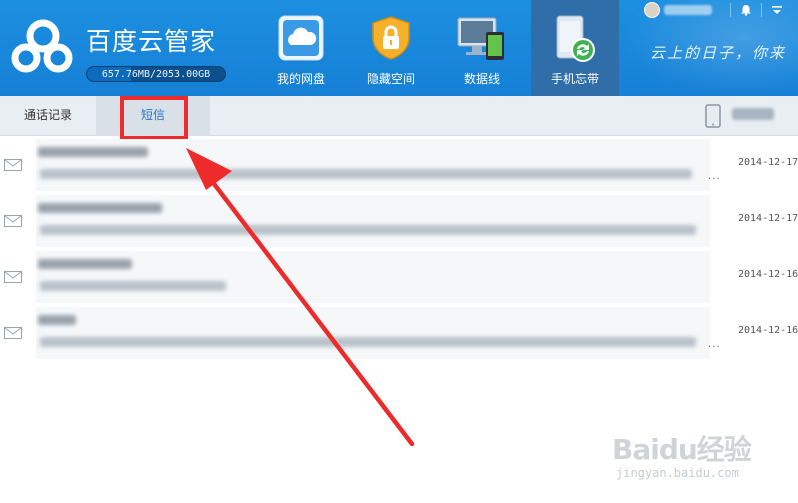 The width and height of the screenshot is (798, 503). I want to click on nav-phone-forgot-label: 手机忘带, so click(574, 79).